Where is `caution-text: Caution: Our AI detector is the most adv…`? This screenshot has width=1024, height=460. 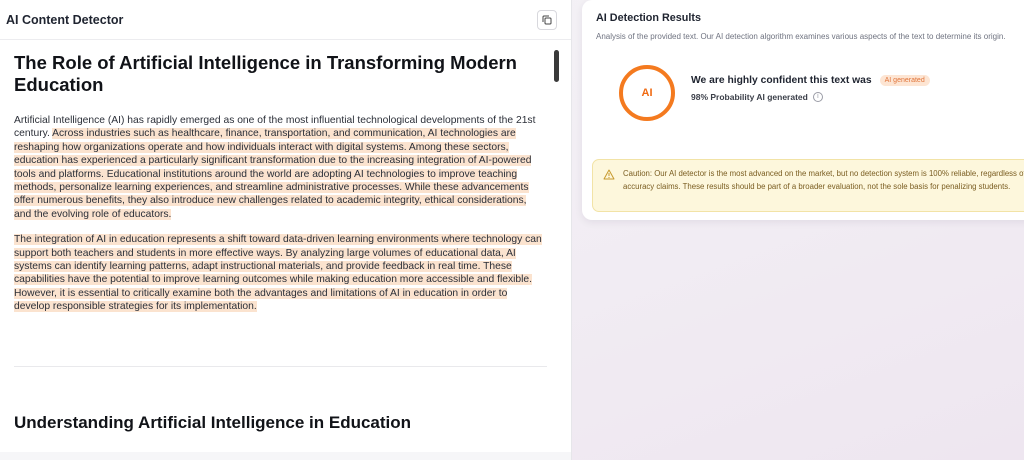 caution-text: Caution: Our AI detector is the most adv… is located at coordinates (823, 180).